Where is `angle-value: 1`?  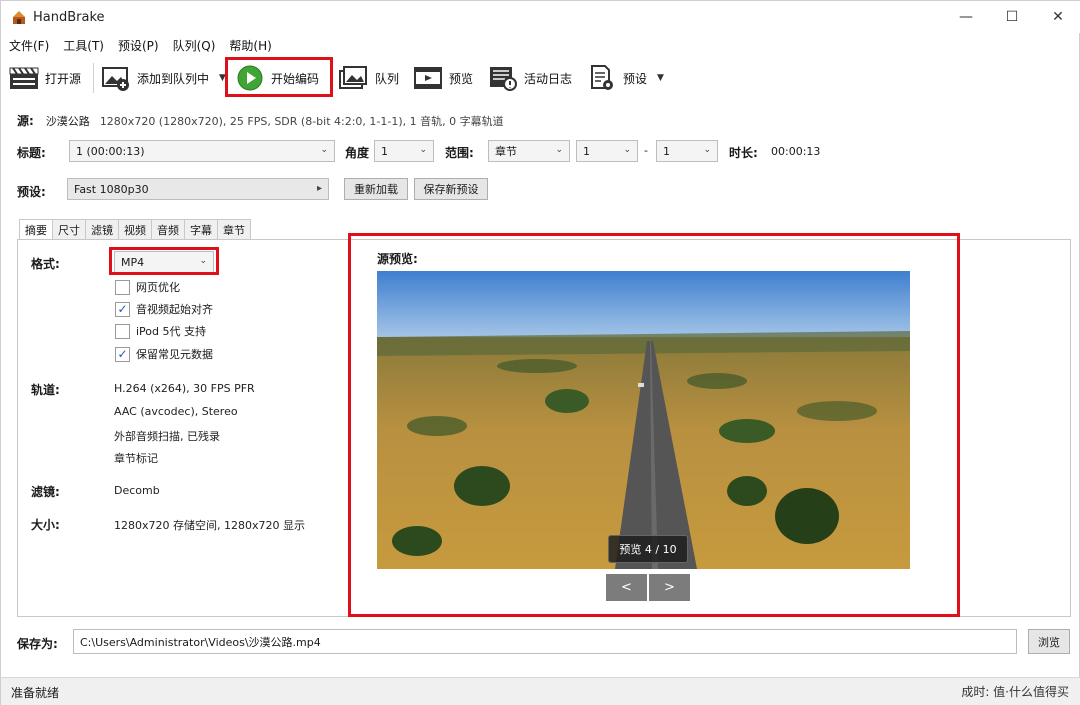
angle-value: 1 is located at coordinates (384, 151).